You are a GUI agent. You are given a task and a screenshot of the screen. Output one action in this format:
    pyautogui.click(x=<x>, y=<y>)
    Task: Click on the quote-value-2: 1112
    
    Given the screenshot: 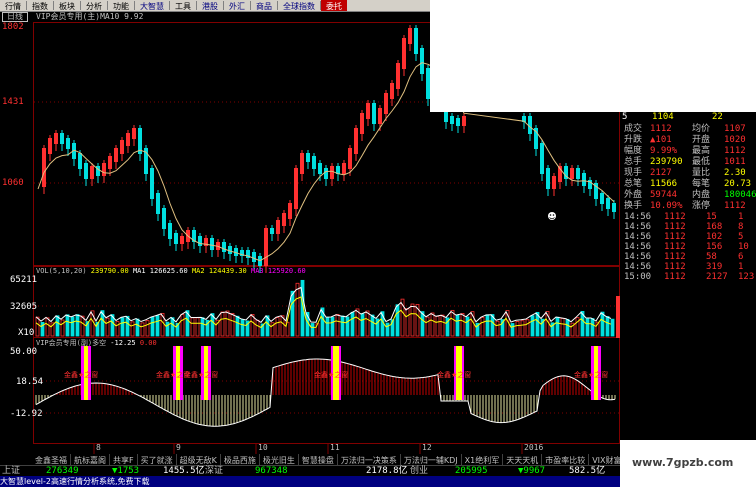 What is the action you would take?
    pyautogui.click(x=735, y=206)
    